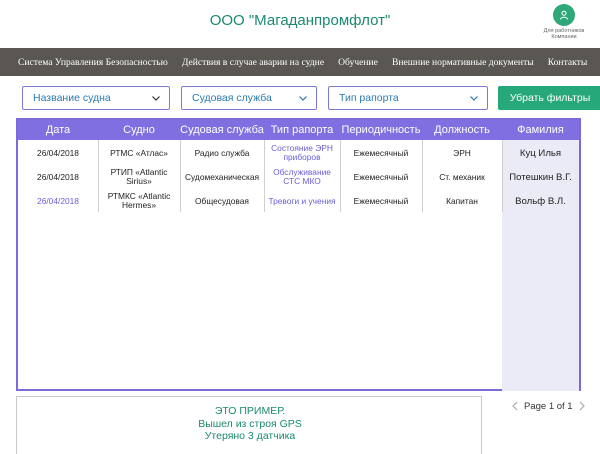  I want to click on nav-item-contacts: Контакты, so click(568, 62).